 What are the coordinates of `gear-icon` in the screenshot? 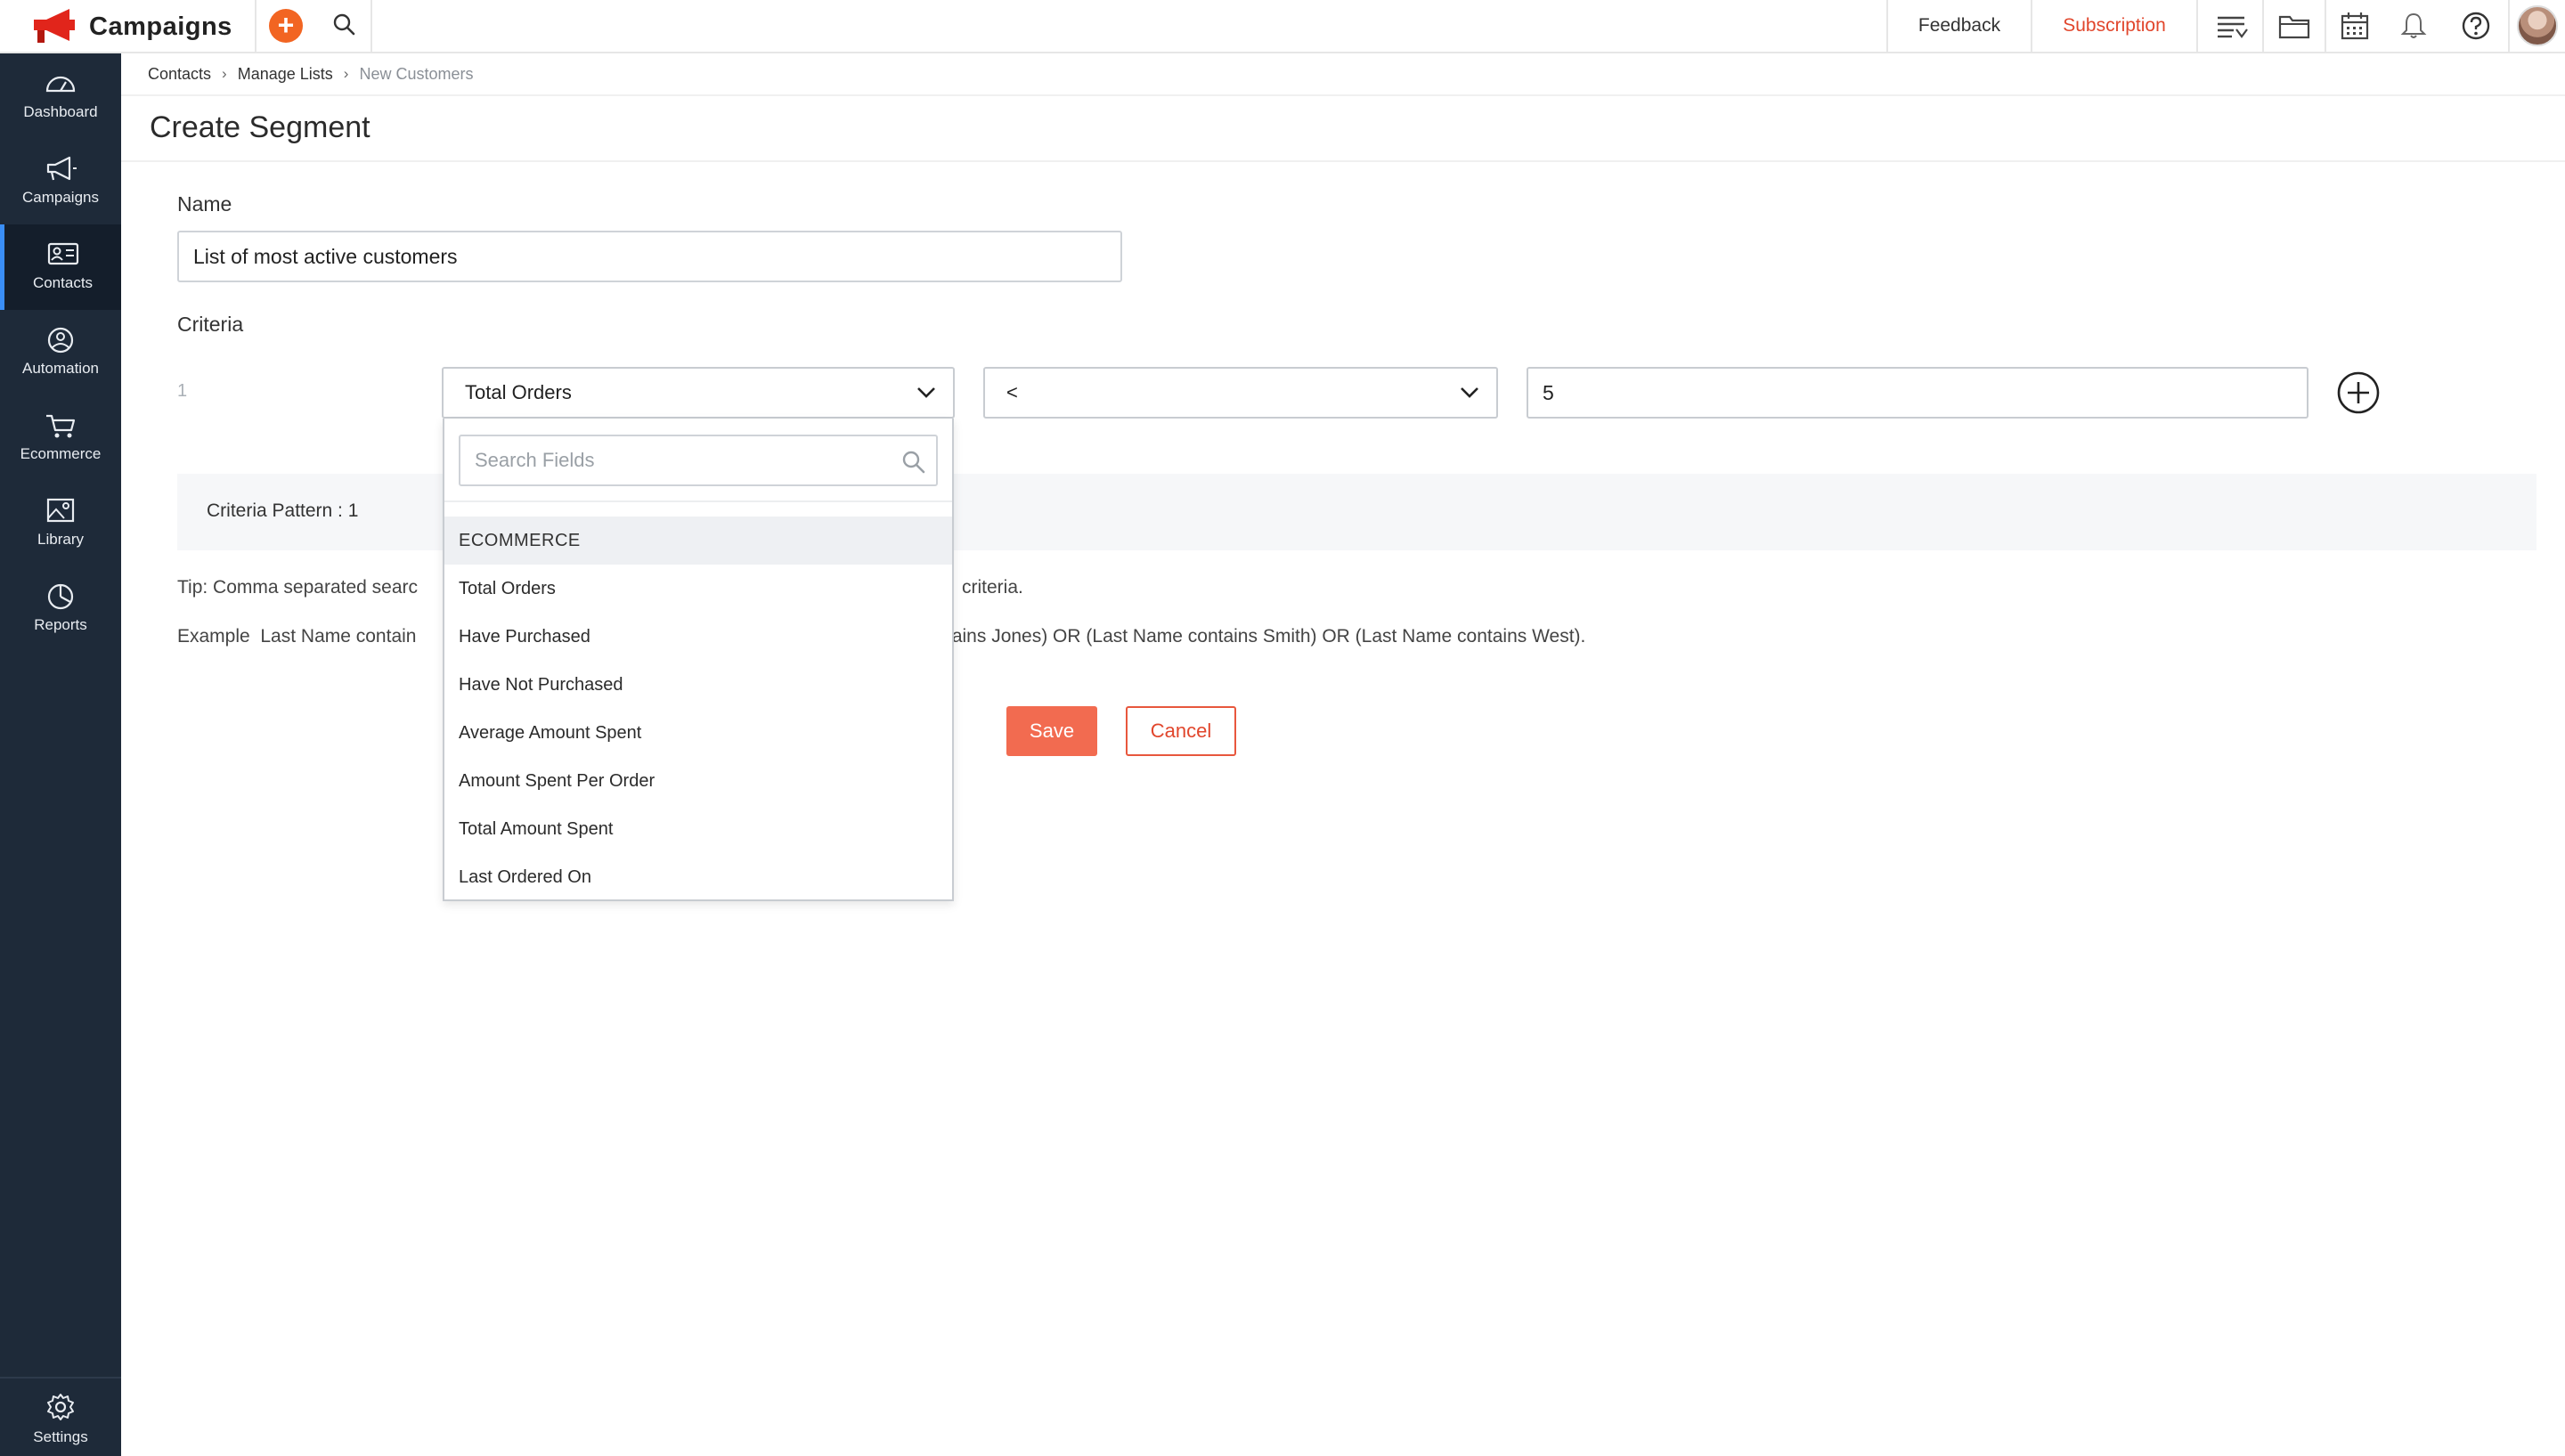 It's located at (60, 1407).